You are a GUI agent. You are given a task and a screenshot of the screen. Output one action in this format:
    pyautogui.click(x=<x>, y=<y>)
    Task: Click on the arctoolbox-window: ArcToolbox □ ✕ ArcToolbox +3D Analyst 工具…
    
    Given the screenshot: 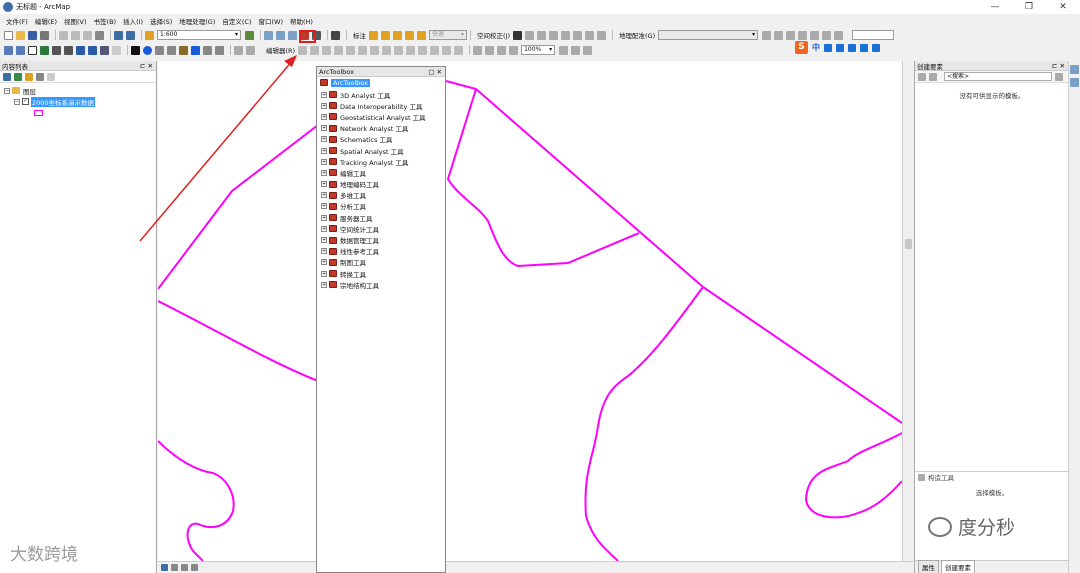 What is the action you would take?
    pyautogui.click(x=381, y=319)
    